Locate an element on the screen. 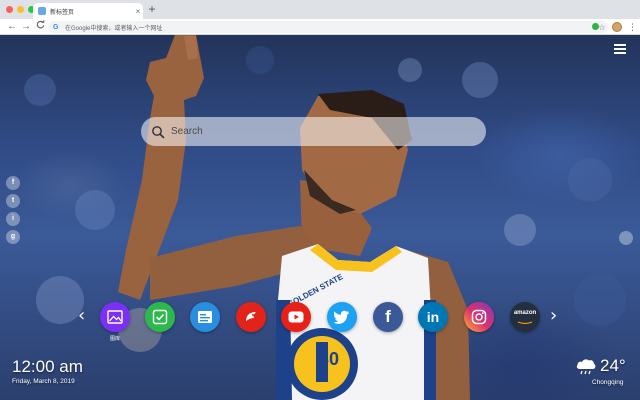  tab-title: 新标签页 is located at coordinates (62, 12).